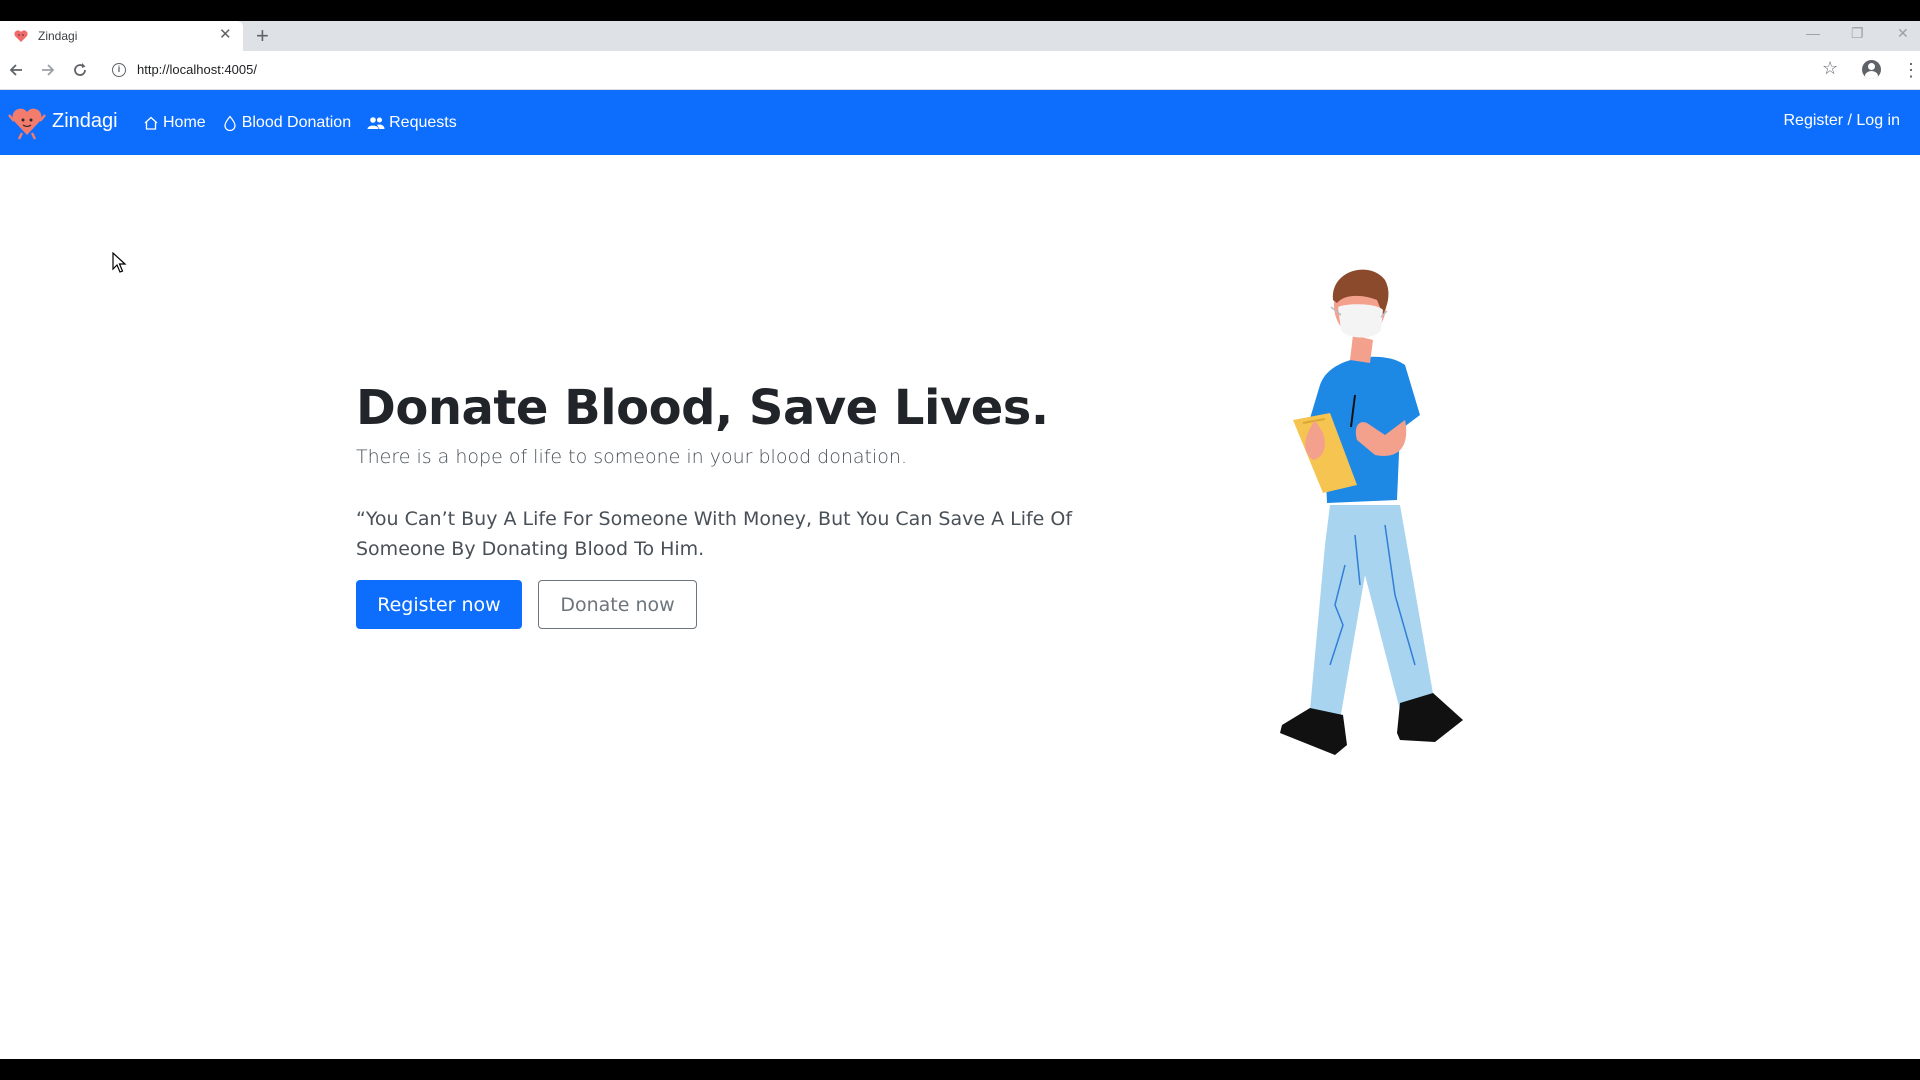 This screenshot has height=1080, width=1920. What do you see at coordinates (119, 70) in the screenshot?
I see `site-info-icon: i` at bounding box center [119, 70].